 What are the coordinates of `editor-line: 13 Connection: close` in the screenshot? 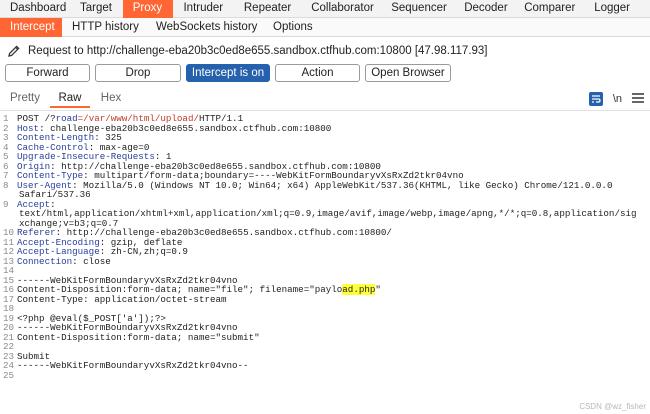 It's located at (325, 261).